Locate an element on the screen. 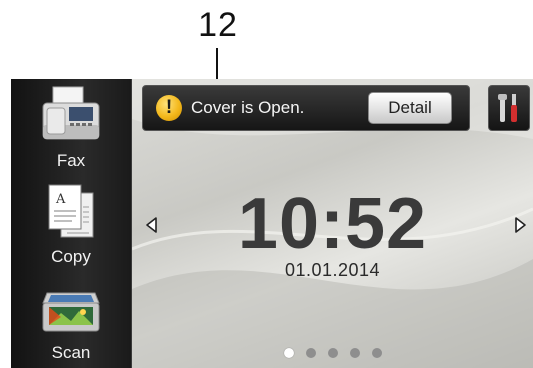 The image size is (533, 368). callout-number: 12 is located at coordinates (218, 25).